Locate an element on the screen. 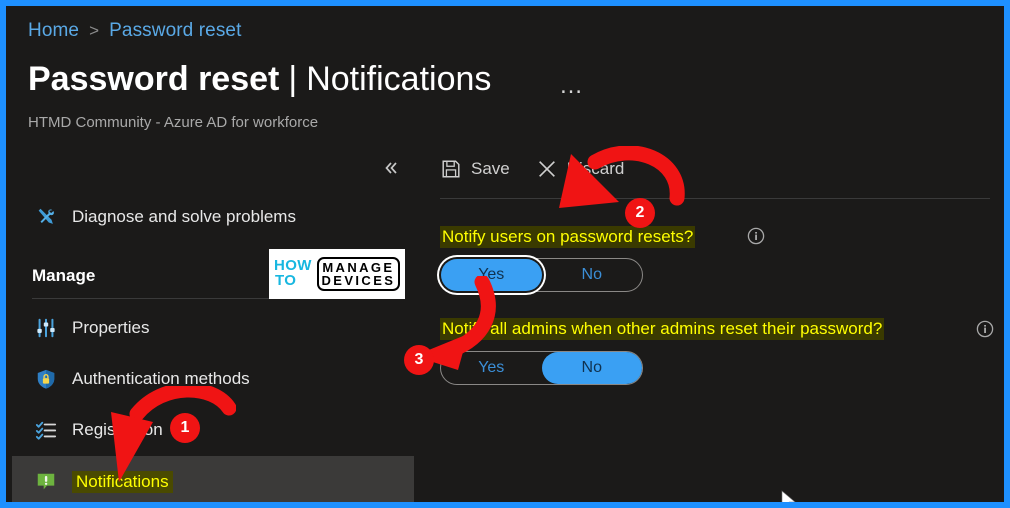  discard-button: Discard is located at coordinates (580, 169).